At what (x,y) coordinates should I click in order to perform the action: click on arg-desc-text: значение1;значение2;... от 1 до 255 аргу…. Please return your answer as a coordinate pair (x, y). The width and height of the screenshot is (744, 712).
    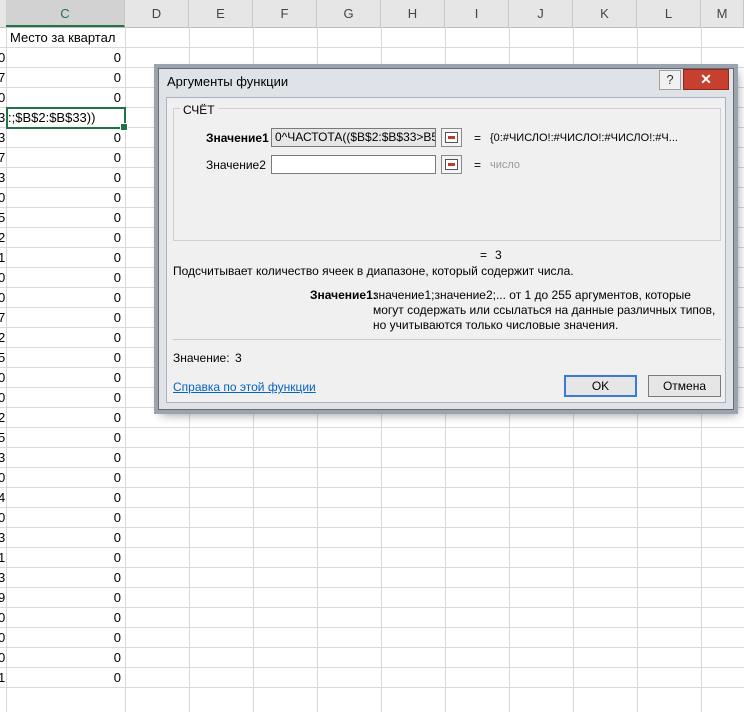
    Looking at the image, I should click on (544, 310).